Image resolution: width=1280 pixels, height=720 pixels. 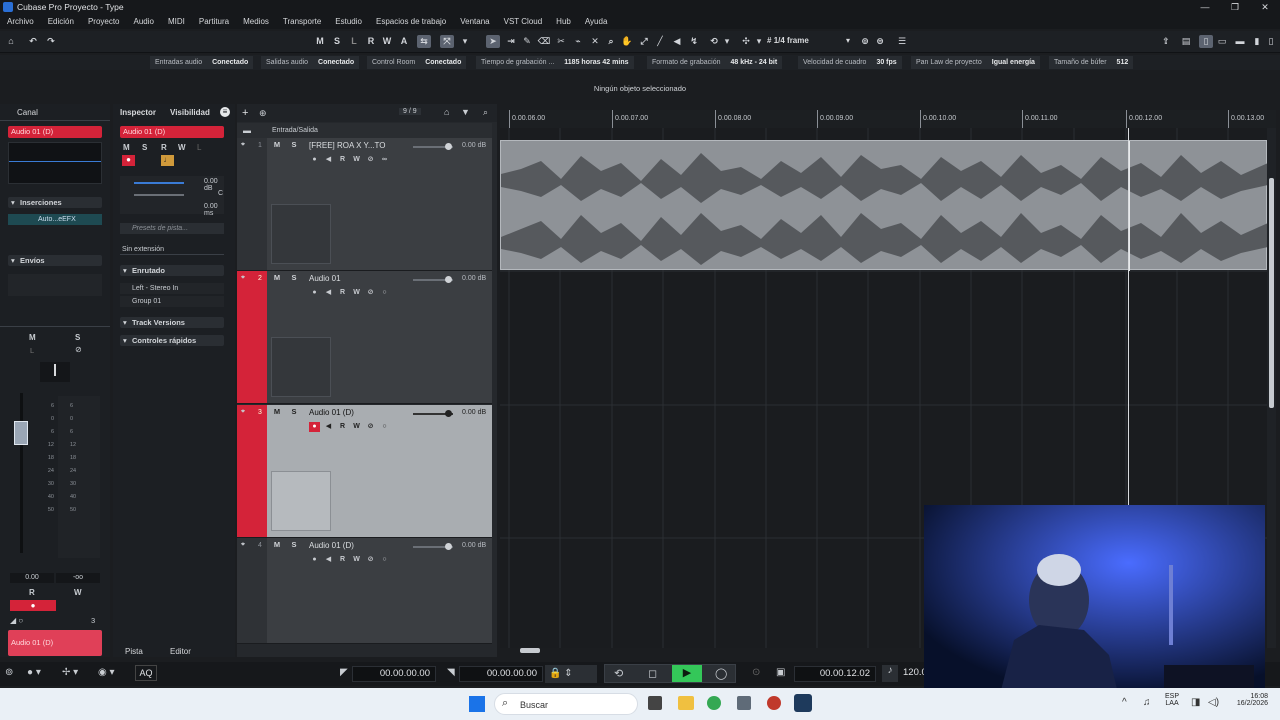 What do you see at coordinates (172, 249) in the screenshot?
I see `extension-select: Sin extensión` at bounding box center [172, 249].